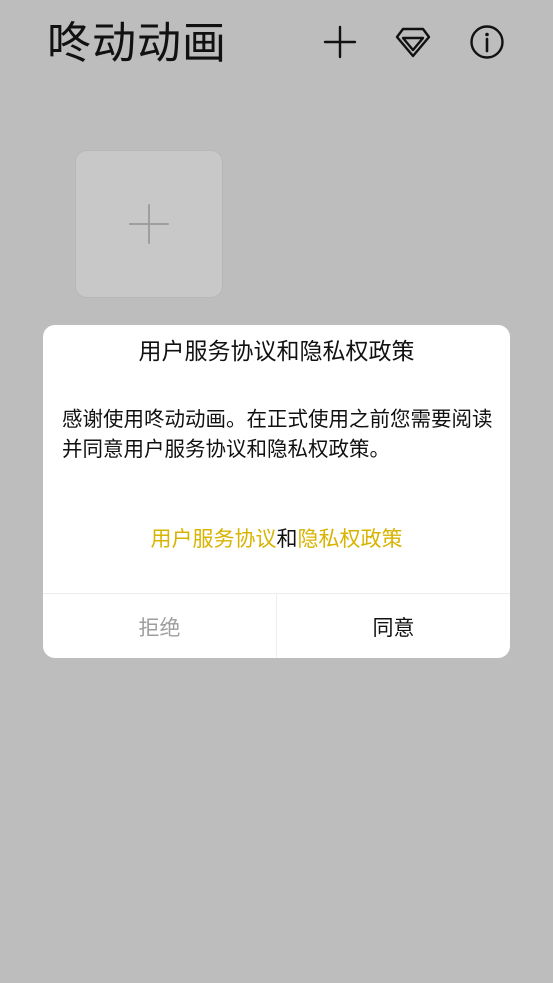 This screenshot has height=983, width=553. I want to click on diamond-icon, so click(413, 42).